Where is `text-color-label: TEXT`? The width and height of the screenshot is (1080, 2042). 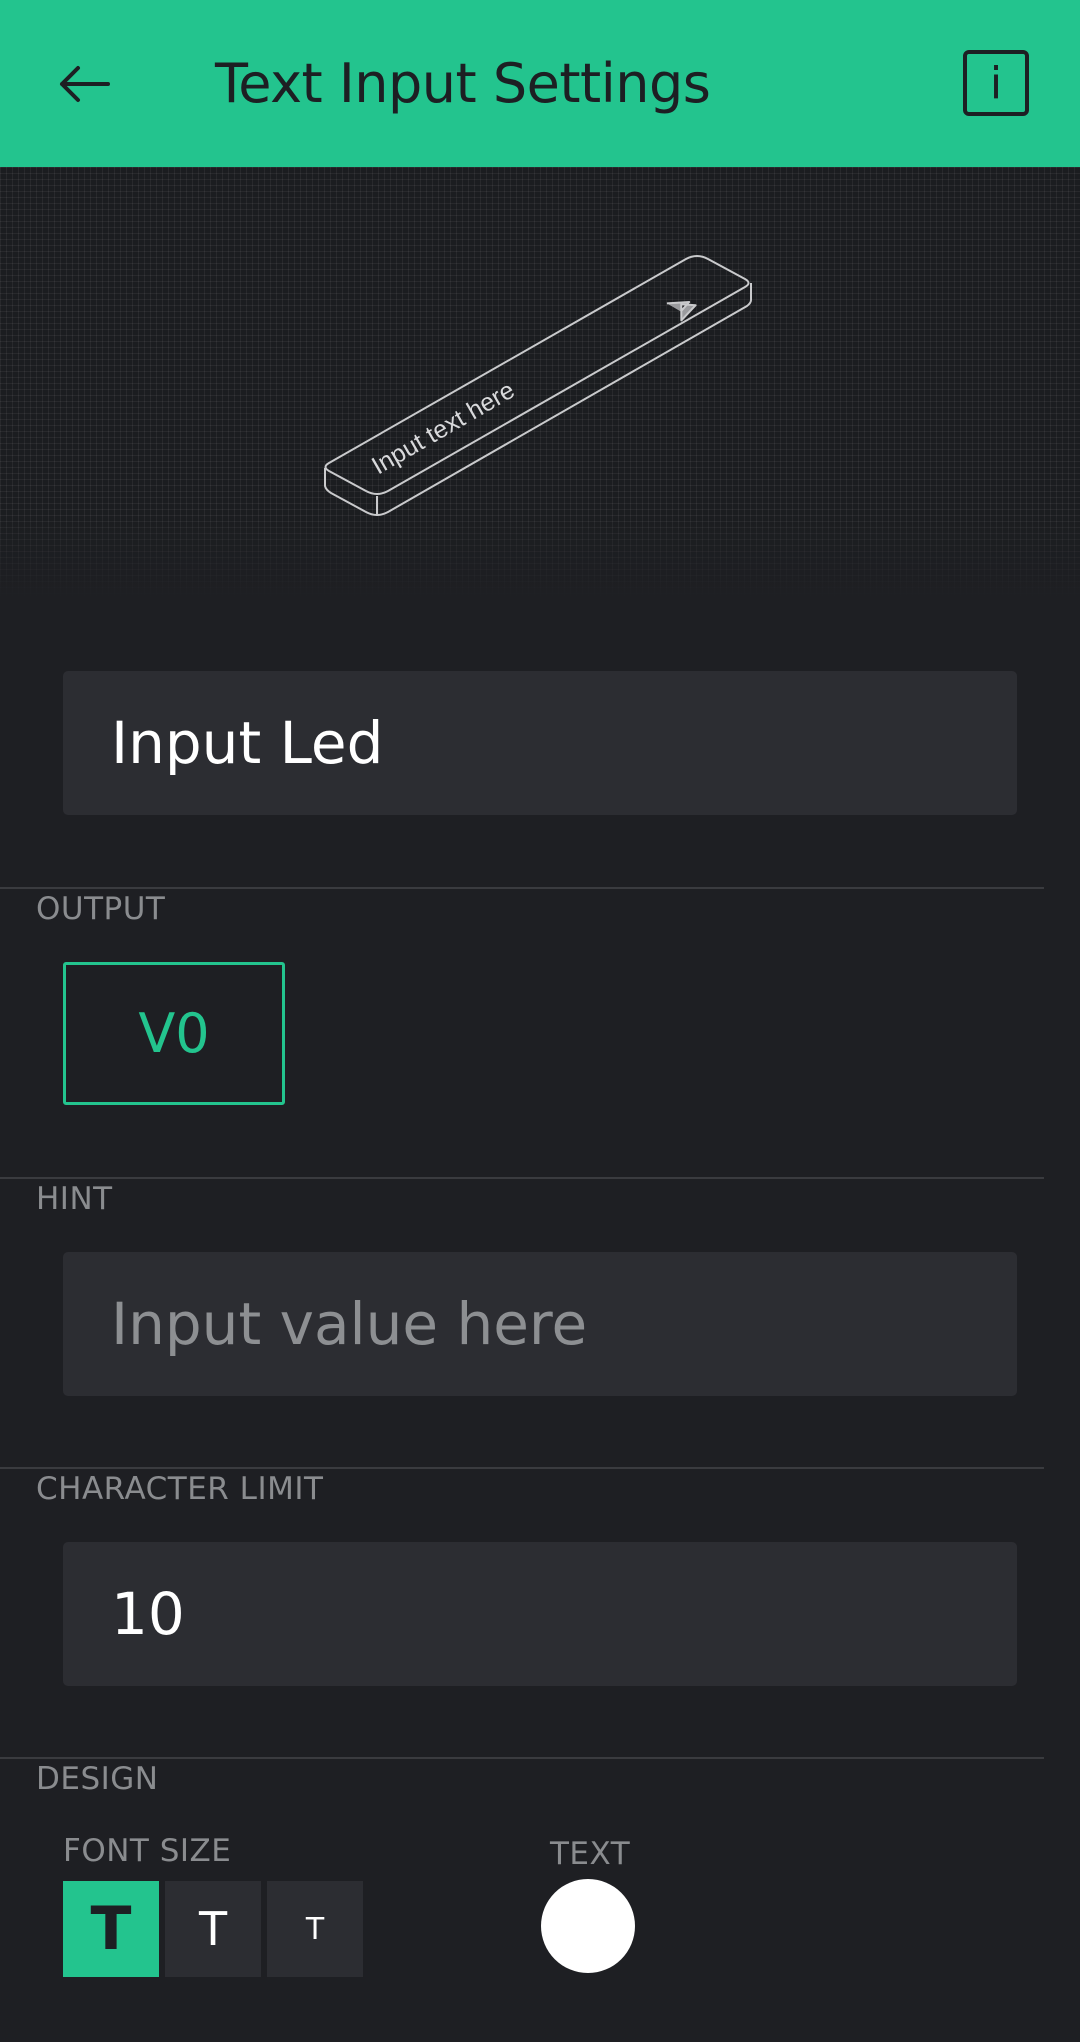 text-color-label: TEXT is located at coordinates (590, 1854).